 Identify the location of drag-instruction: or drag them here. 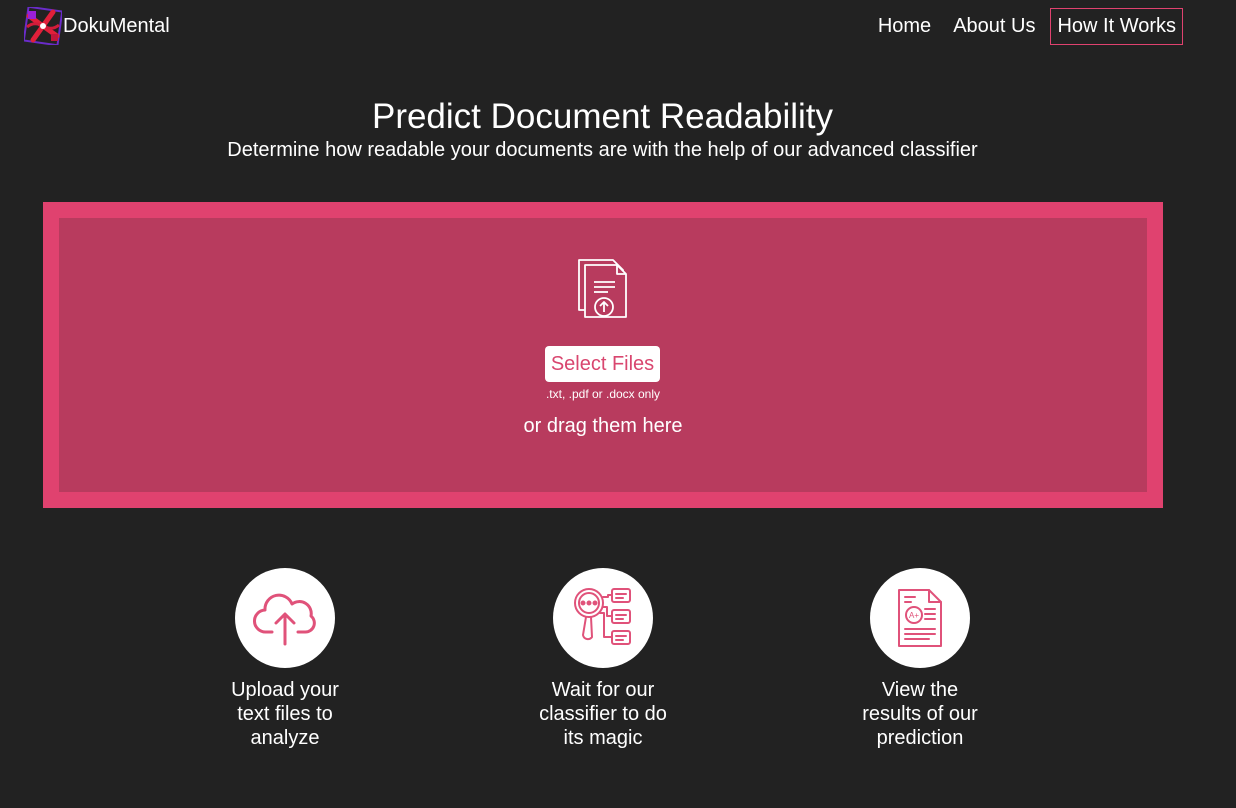
(603, 426).